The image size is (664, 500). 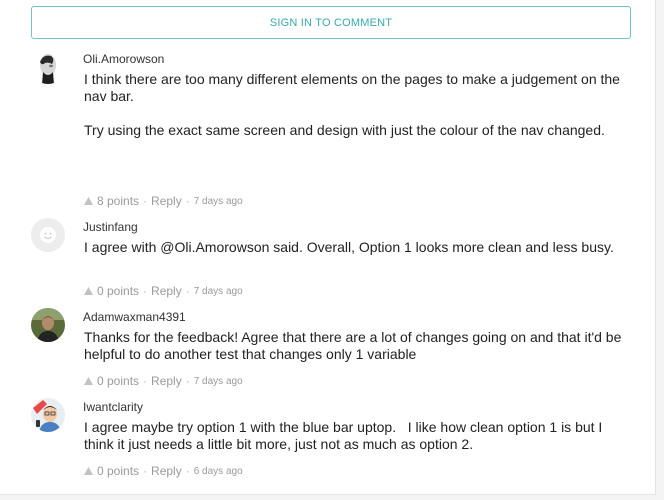 What do you see at coordinates (113, 407) in the screenshot?
I see `comment-author: Iwantclarity` at bounding box center [113, 407].